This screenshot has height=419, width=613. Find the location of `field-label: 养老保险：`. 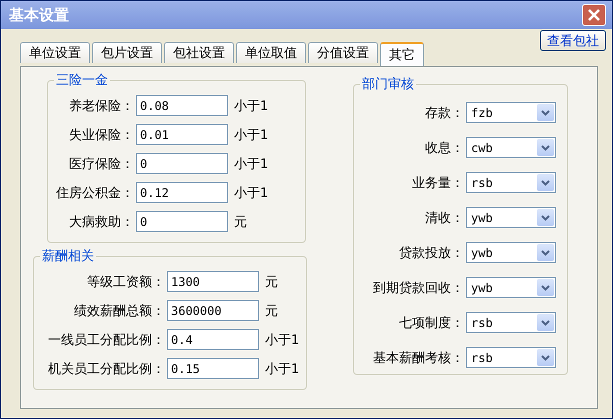

field-label: 养老保险： is located at coordinates (101, 106).